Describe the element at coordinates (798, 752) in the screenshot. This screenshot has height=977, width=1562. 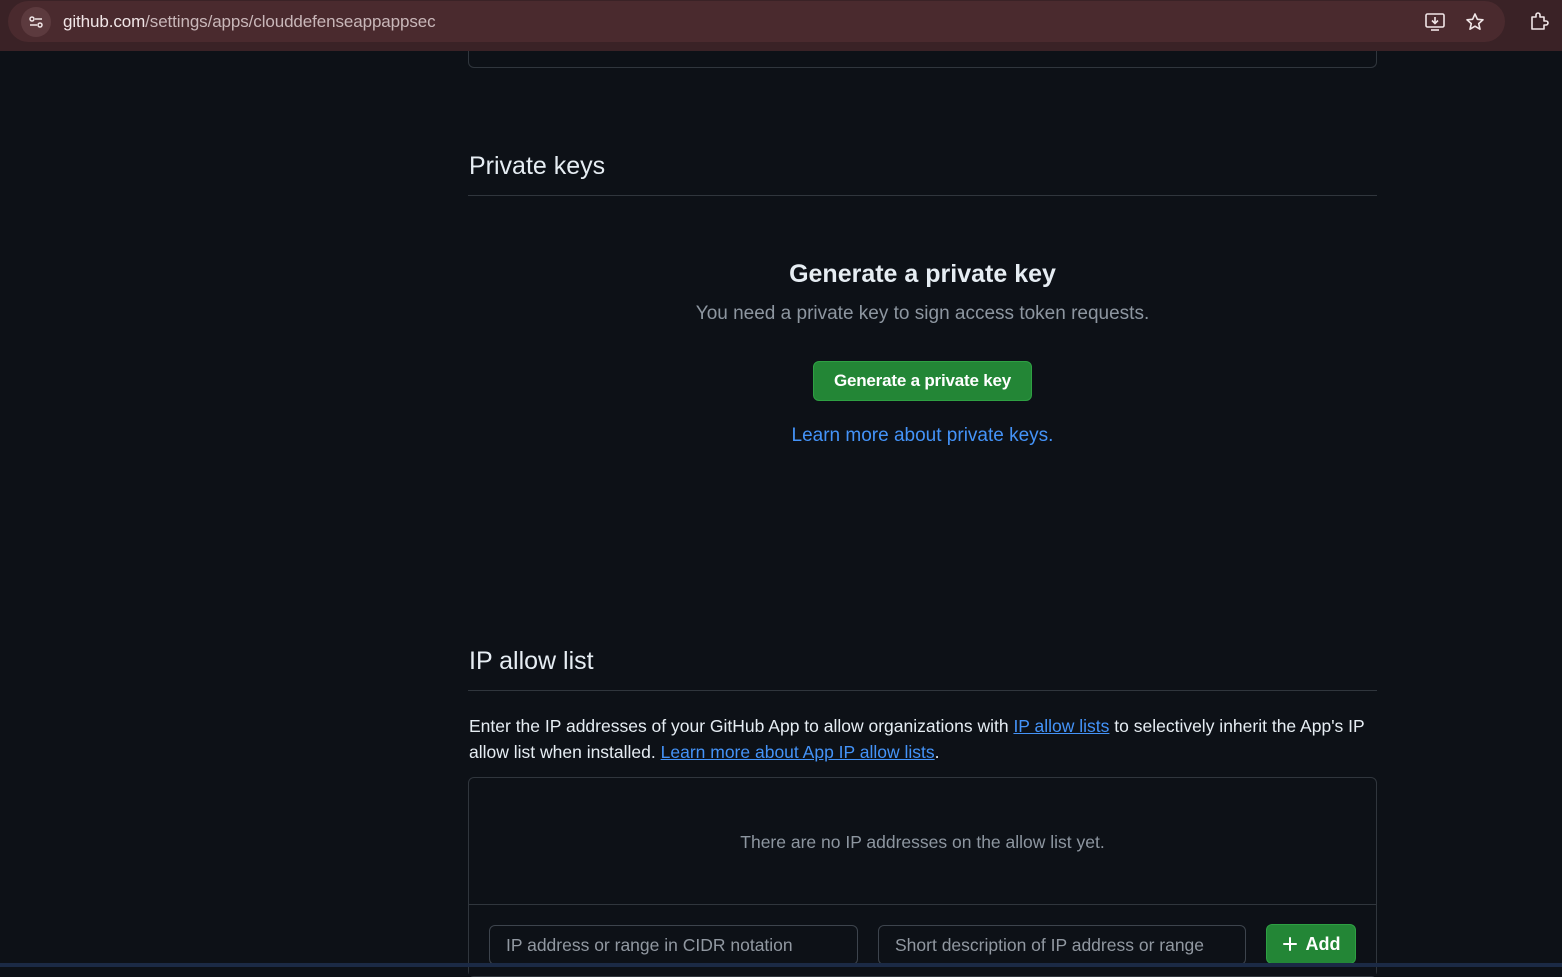
I see `learn-more-ip-allow-lists-link: Learn more about App IP allow lists` at that location.